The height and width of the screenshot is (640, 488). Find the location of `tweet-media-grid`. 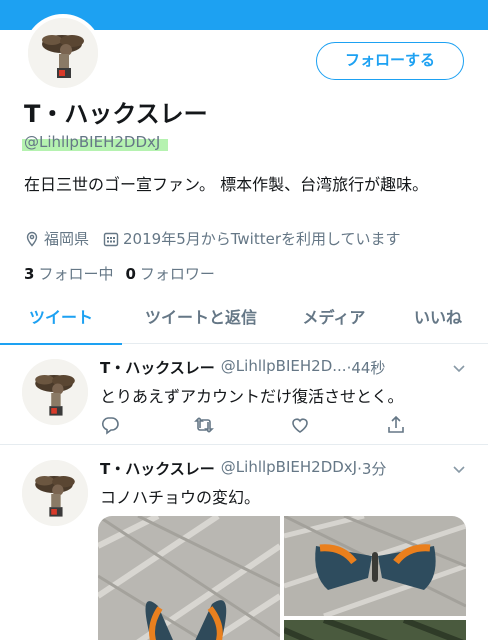

tweet-media-grid is located at coordinates (282, 578).